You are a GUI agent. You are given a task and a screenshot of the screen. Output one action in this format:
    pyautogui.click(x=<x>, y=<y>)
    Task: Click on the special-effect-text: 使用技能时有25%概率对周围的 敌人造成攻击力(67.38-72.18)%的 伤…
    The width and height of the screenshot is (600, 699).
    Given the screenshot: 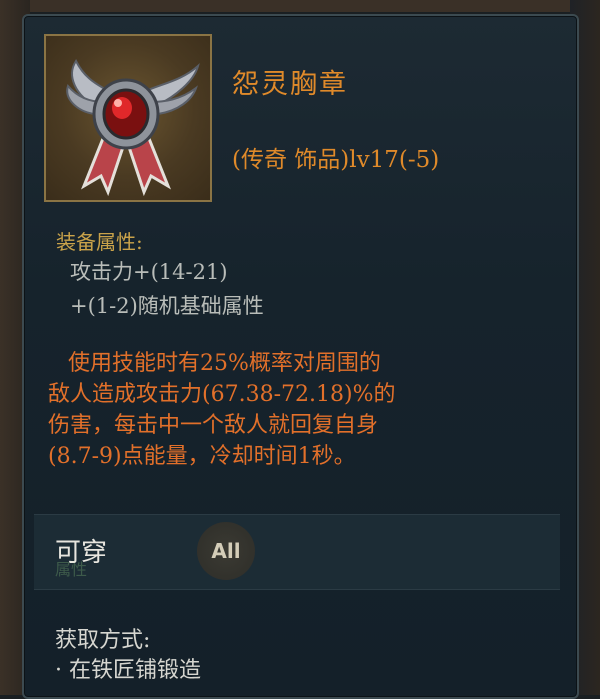 What is the action you would take?
    pyautogui.click(x=288, y=410)
    